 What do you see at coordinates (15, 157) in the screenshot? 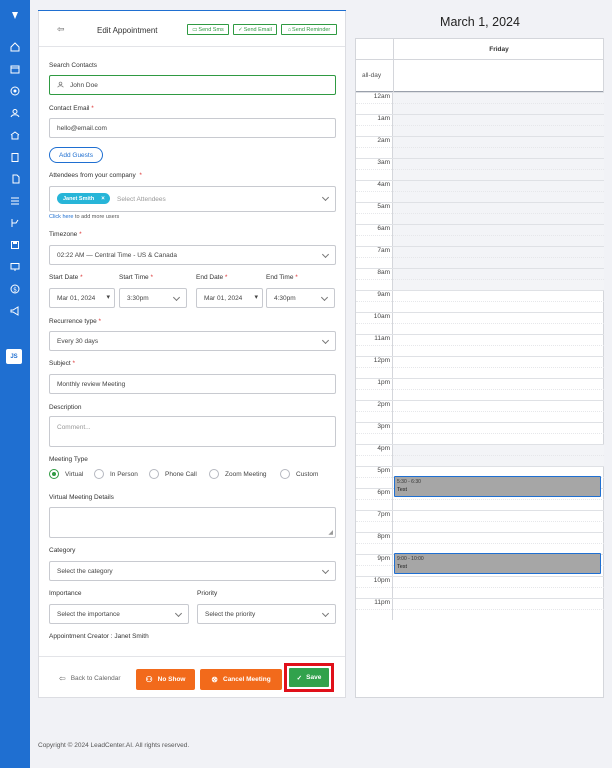
I see `clipboard-icon` at bounding box center [15, 157].